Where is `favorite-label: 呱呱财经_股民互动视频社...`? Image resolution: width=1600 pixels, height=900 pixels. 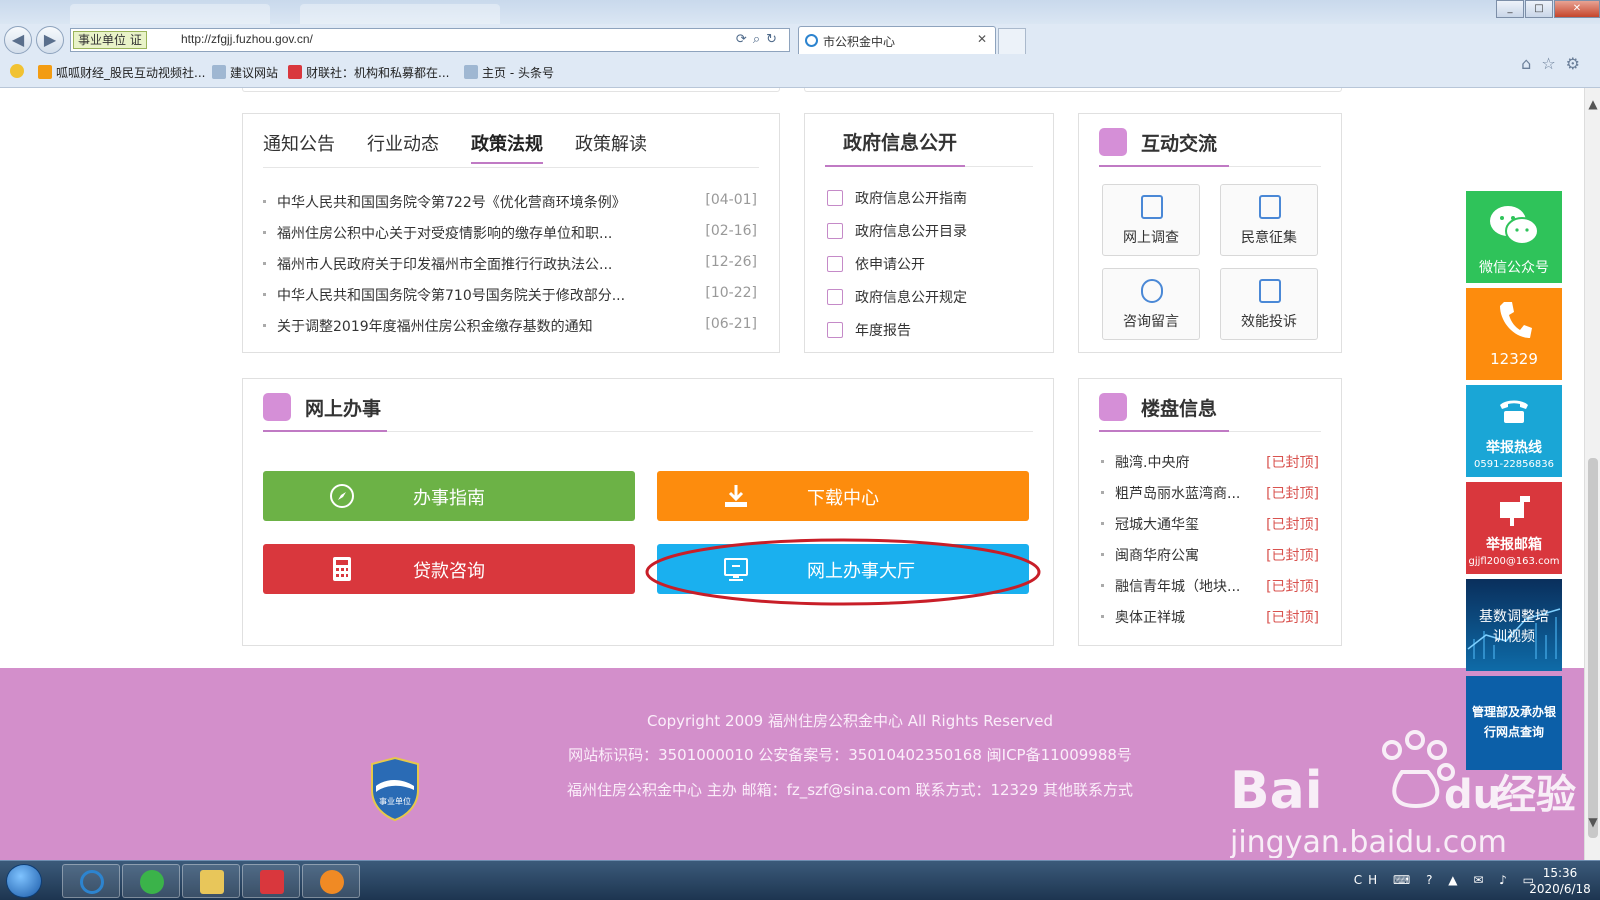 favorite-label: 呱呱财经_股民互动视频社... is located at coordinates (131, 73).